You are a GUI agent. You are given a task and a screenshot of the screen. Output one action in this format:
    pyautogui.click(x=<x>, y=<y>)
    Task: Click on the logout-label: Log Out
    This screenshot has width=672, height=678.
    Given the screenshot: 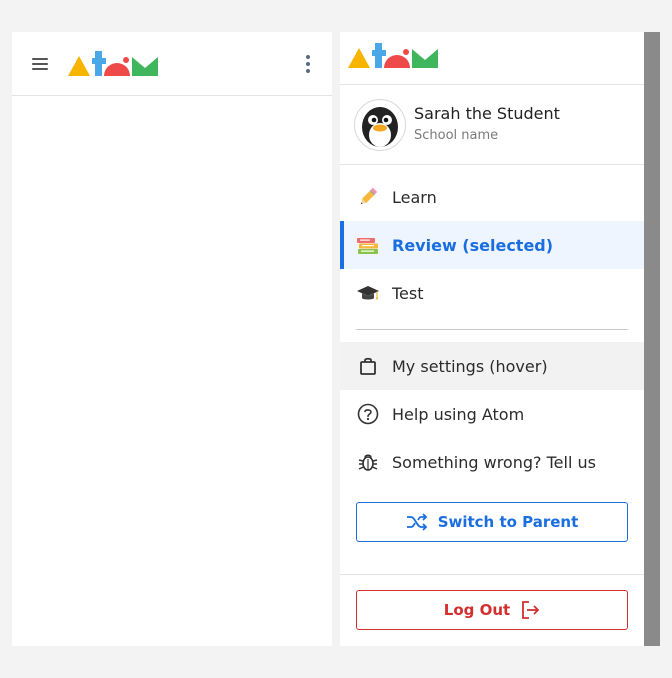 What is the action you would take?
    pyautogui.click(x=477, y=610)
    